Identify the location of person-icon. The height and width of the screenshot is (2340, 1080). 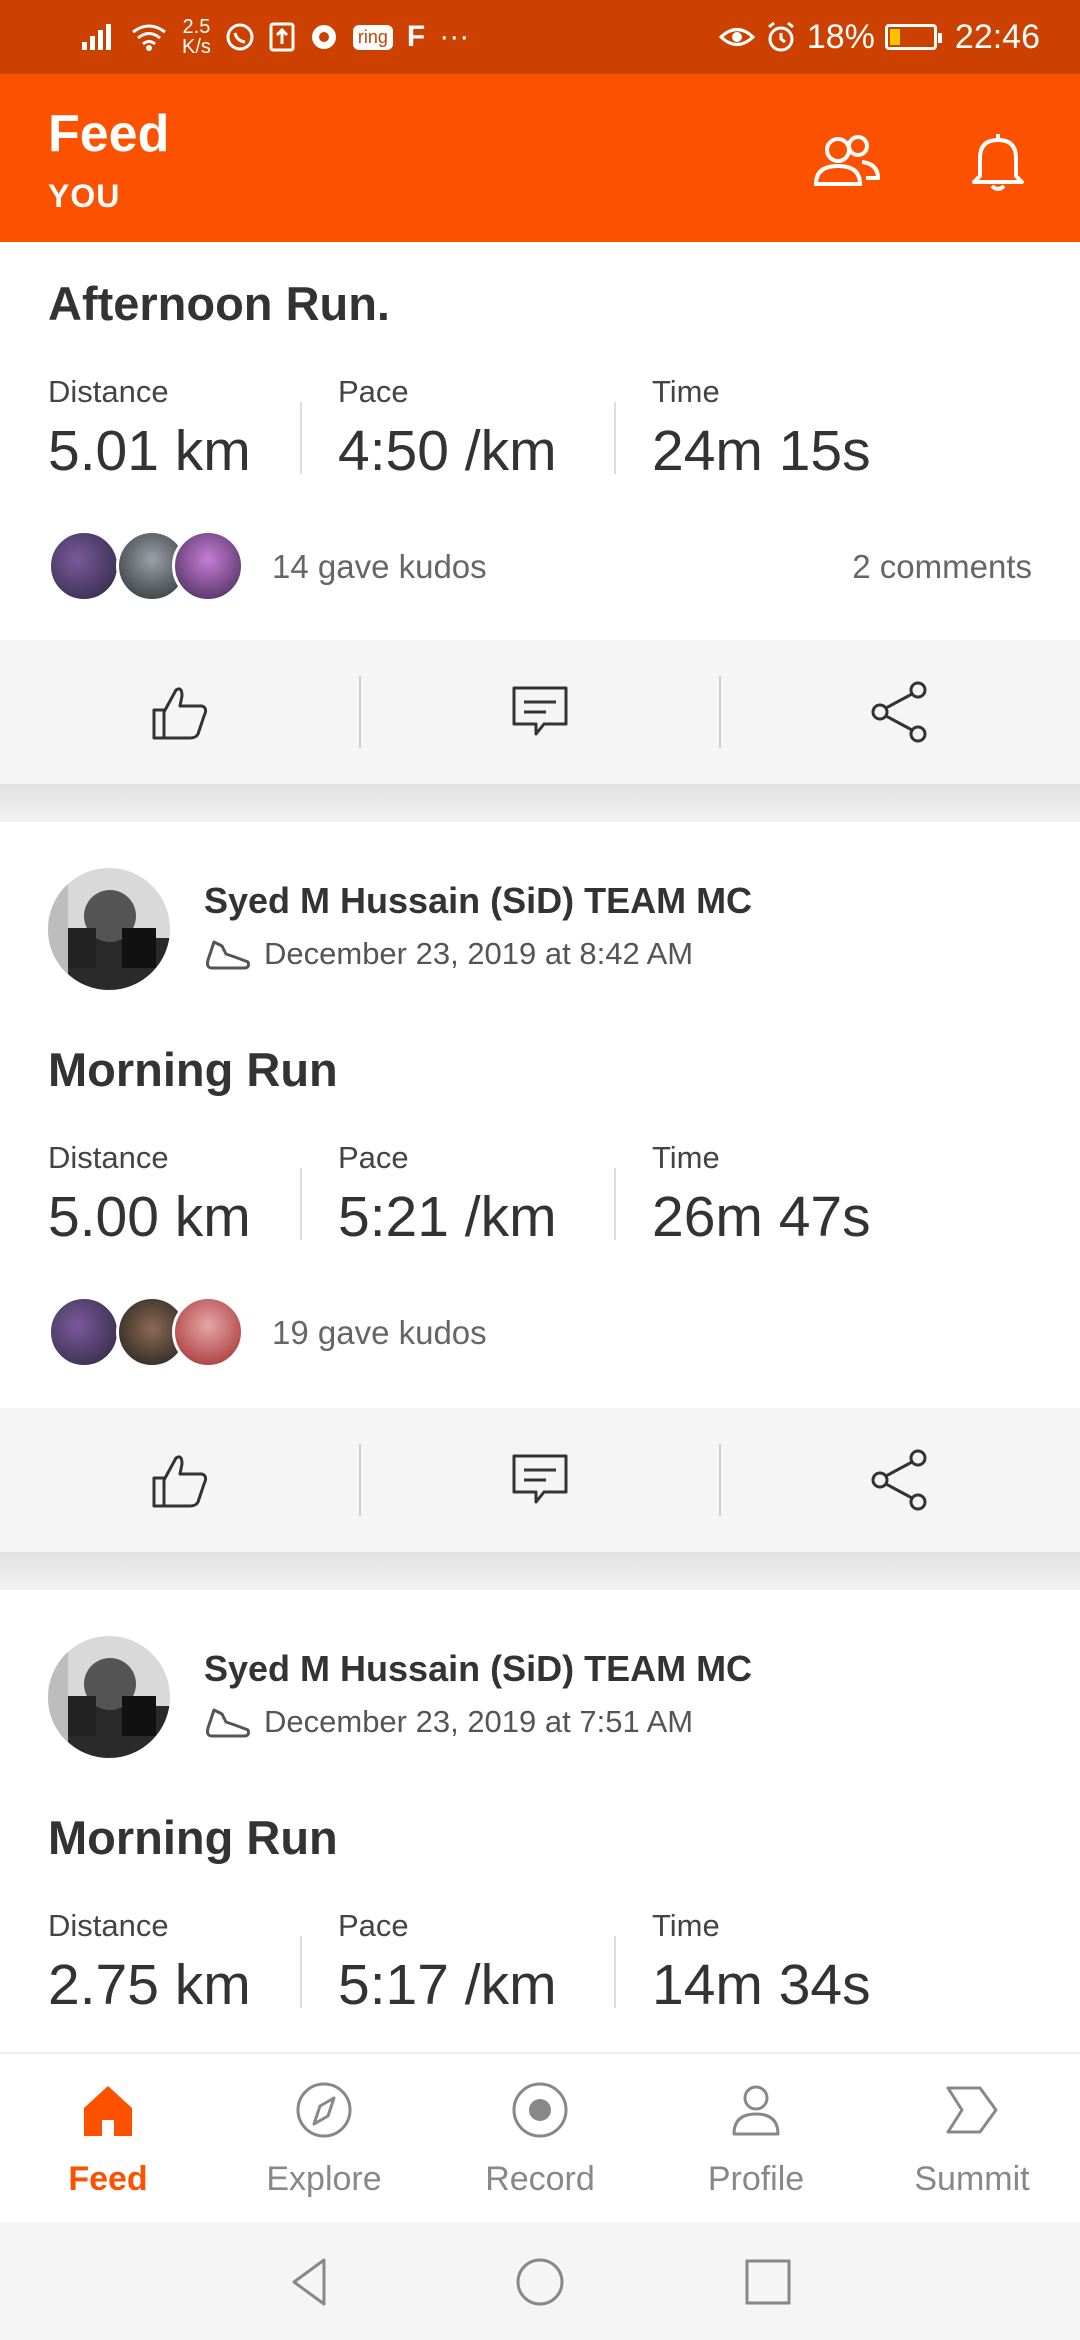
(756, 2110).